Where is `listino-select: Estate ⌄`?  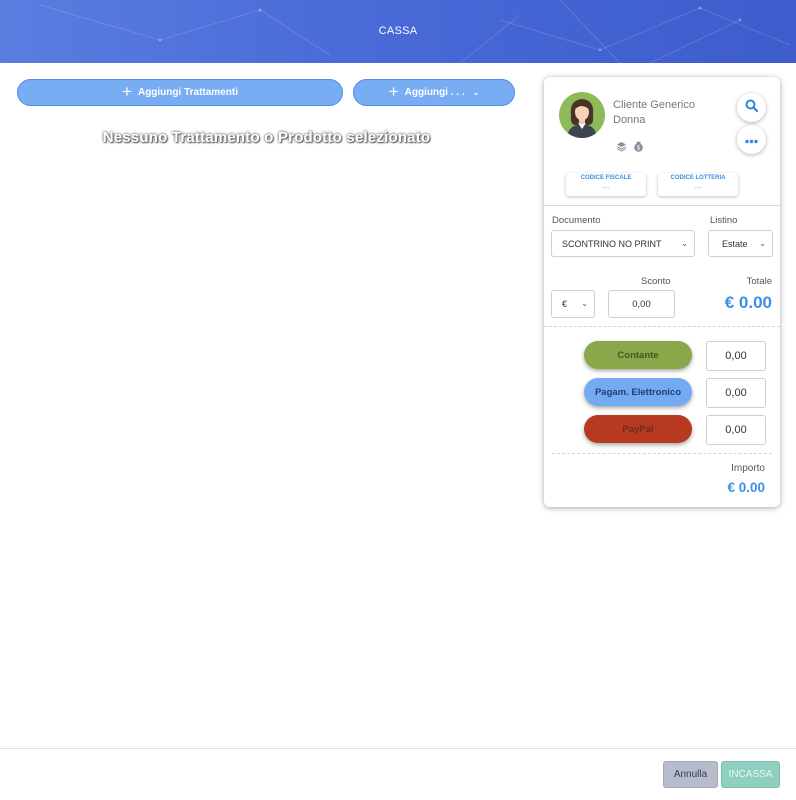
listino-select: Estate ⌄ is located at coordinates (740, 243).